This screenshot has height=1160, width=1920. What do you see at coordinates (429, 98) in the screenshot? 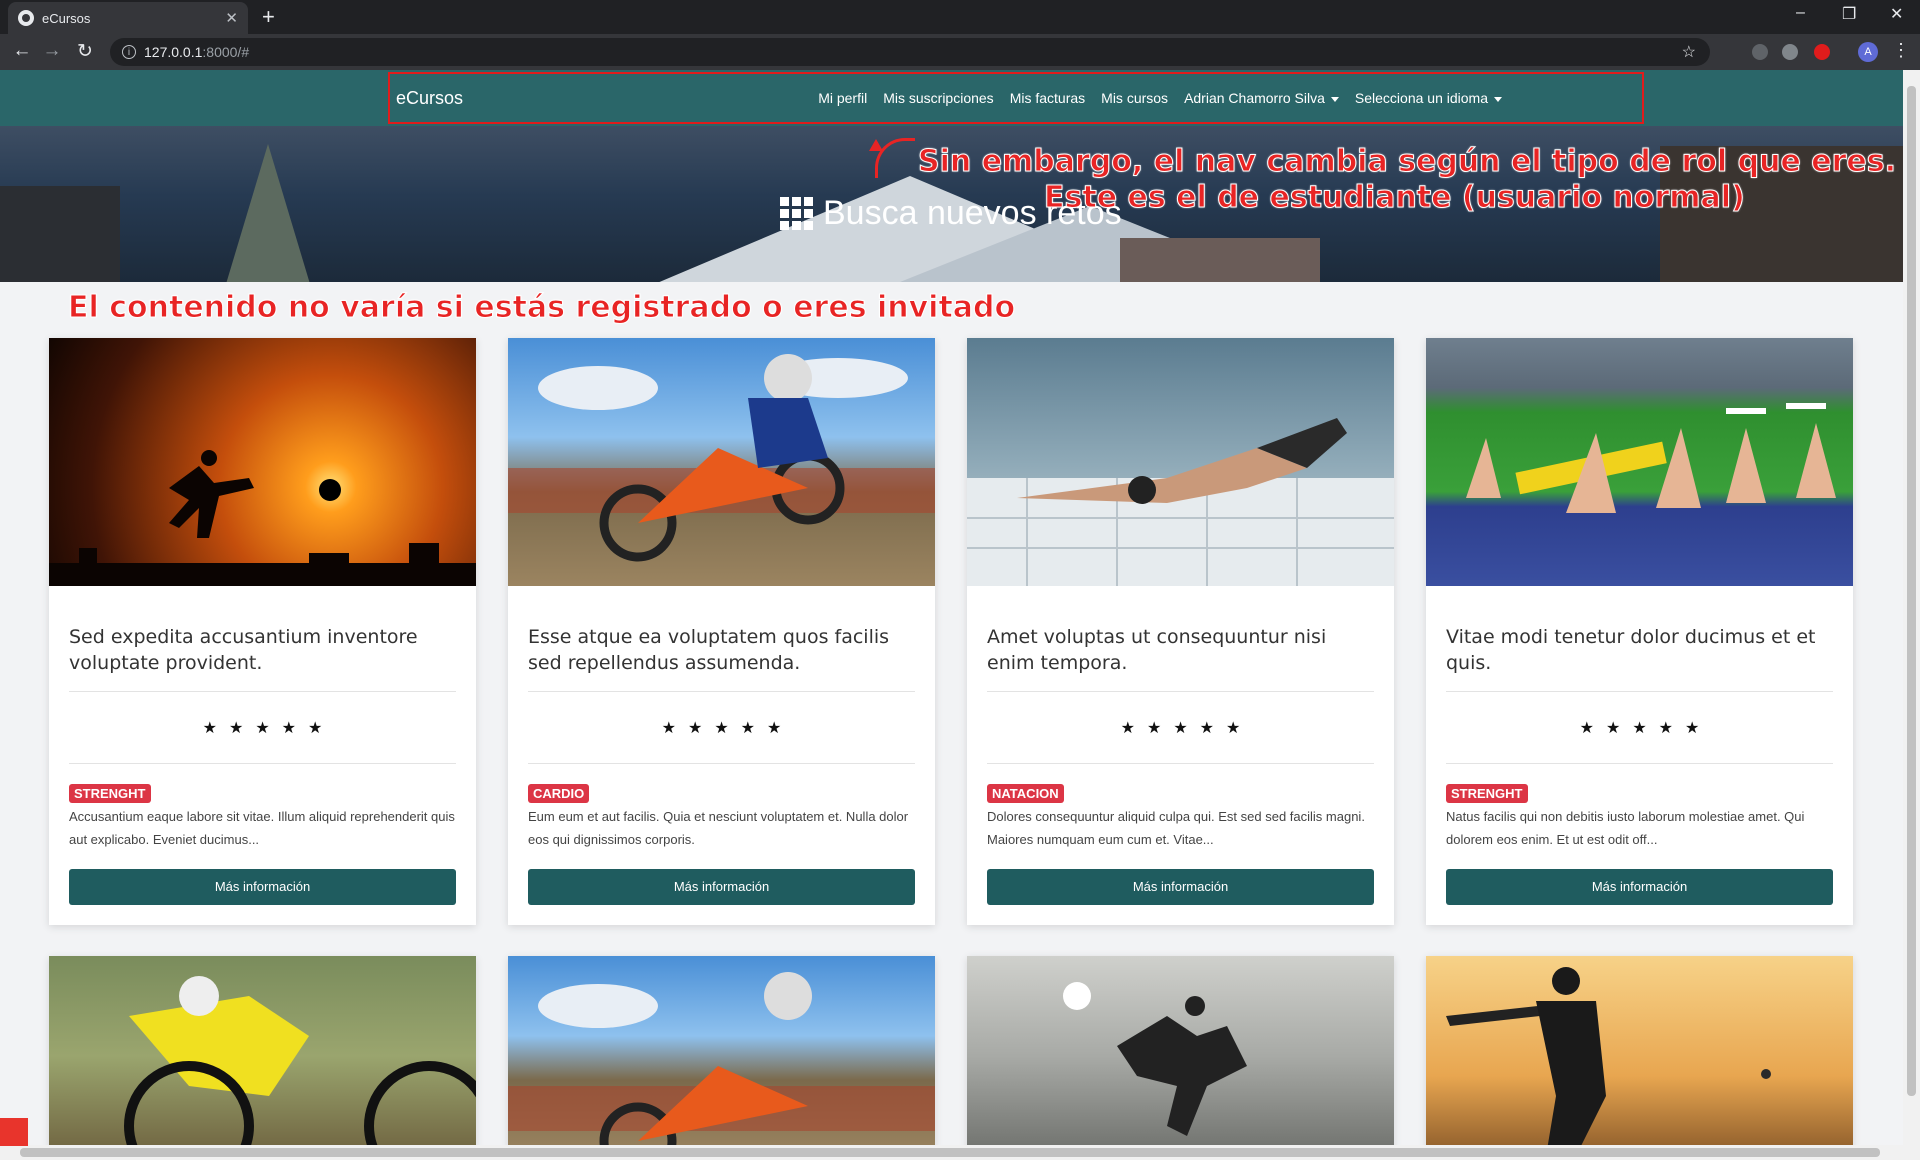
I see `brand-link: eCursos` at bounding box center [429, 98].